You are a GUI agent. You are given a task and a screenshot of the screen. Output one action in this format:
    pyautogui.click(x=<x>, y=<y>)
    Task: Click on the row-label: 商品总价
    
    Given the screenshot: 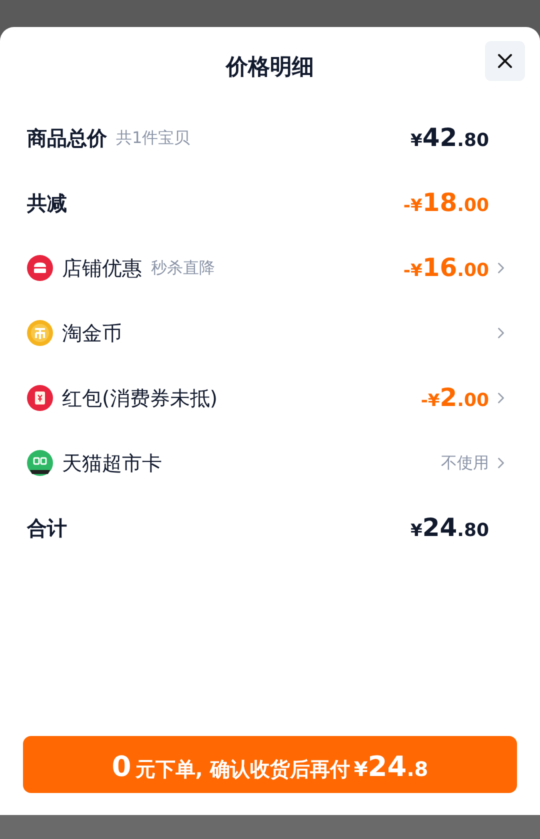 What is the action you would take?
    pyautogui.click(x=67, y=138)
    